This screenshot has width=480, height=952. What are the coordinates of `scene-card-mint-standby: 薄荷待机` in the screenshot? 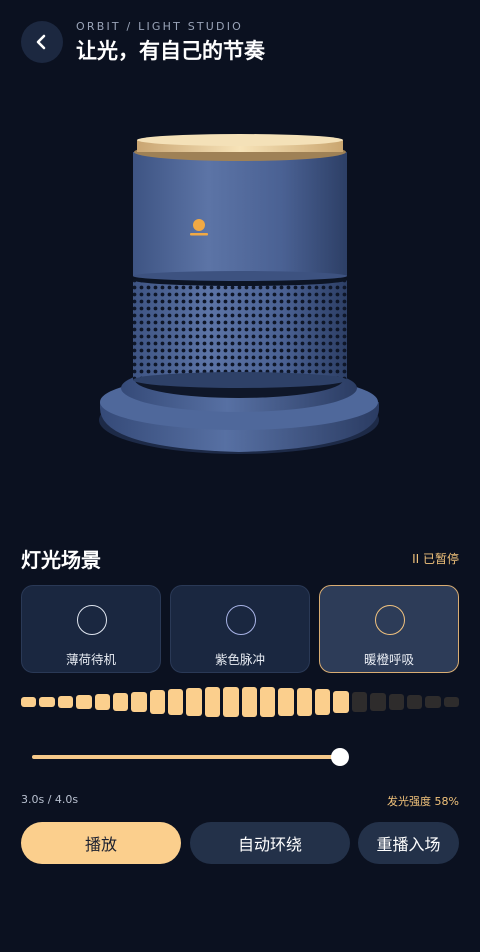 It's located at (91, 629).